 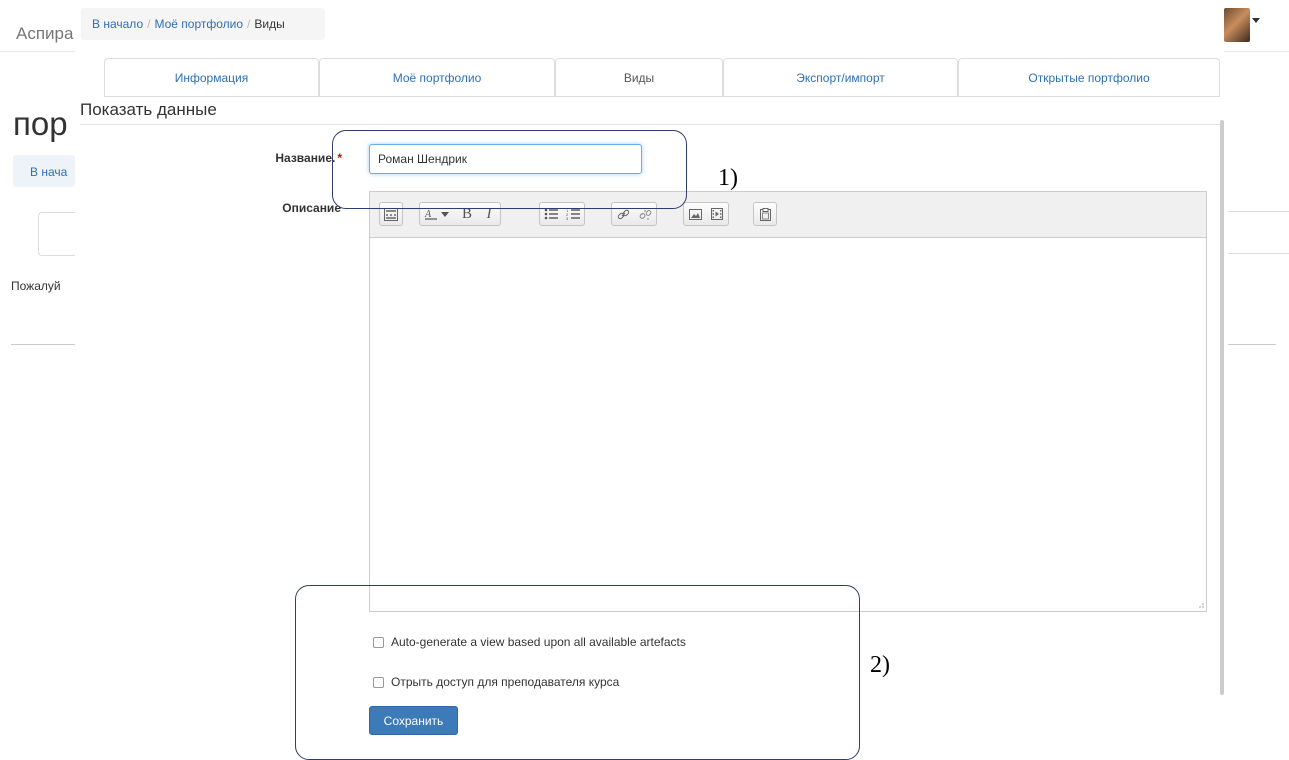 I want to click on background-text: Пожалуй, so click(x=36, y=286).